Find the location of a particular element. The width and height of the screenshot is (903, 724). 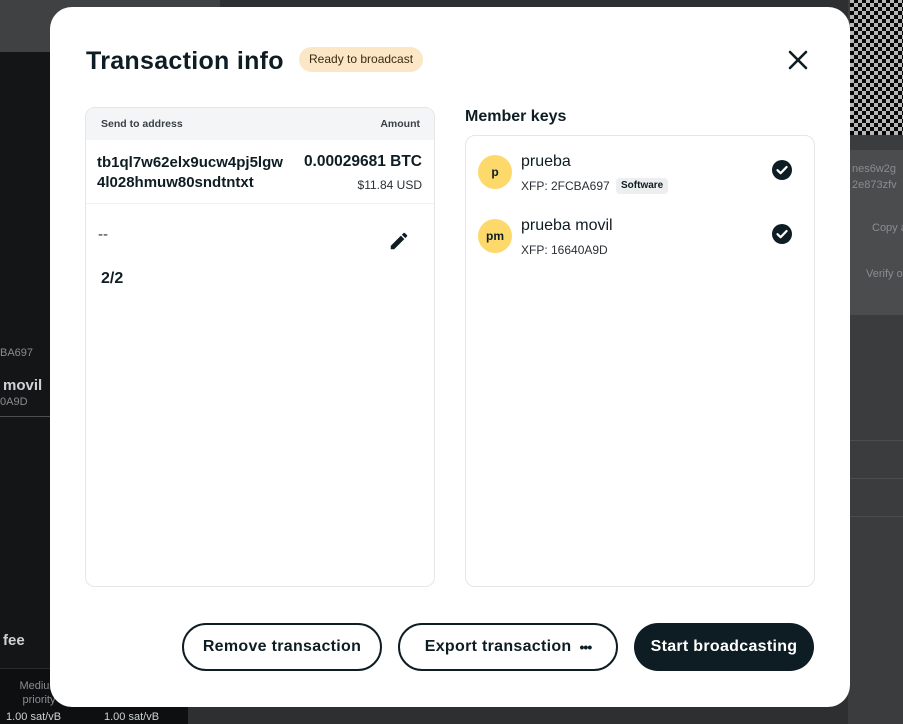

key-name: prueba movil is located at coordinates (567, 225).